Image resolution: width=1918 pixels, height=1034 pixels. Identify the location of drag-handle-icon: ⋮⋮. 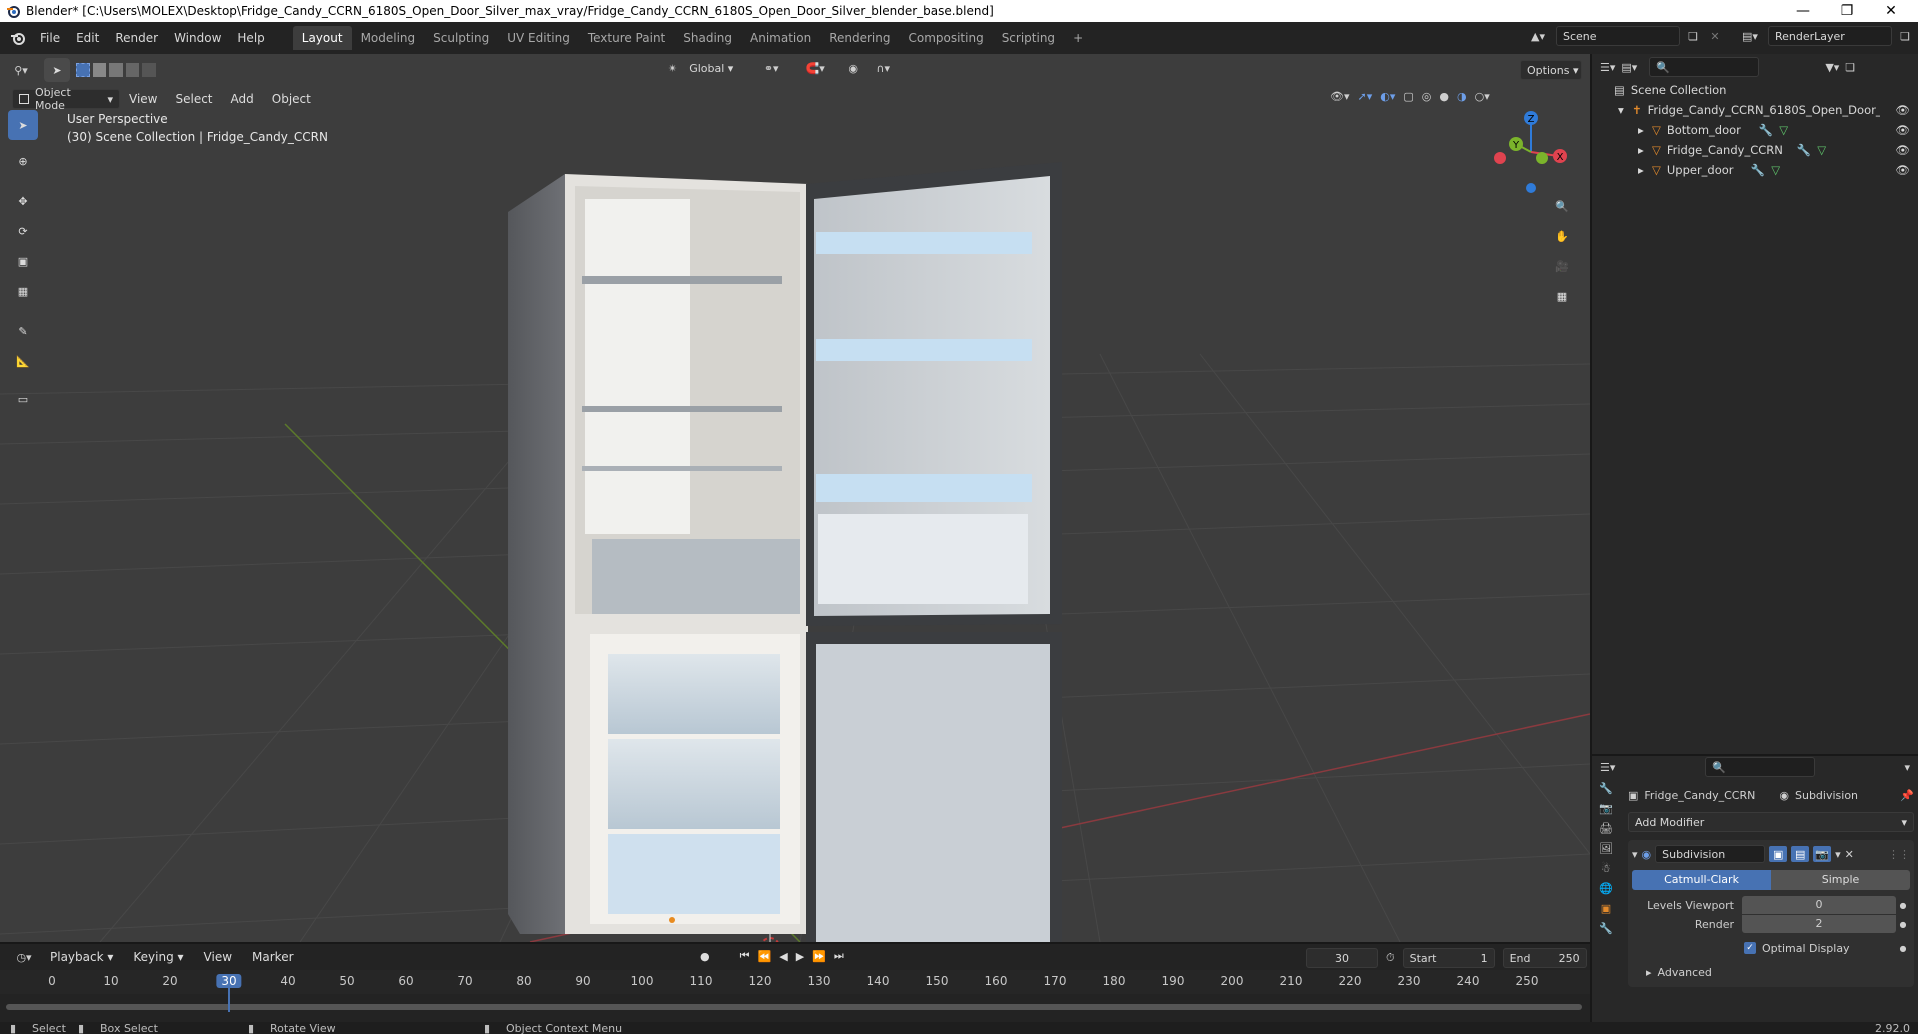
(1899, 854).